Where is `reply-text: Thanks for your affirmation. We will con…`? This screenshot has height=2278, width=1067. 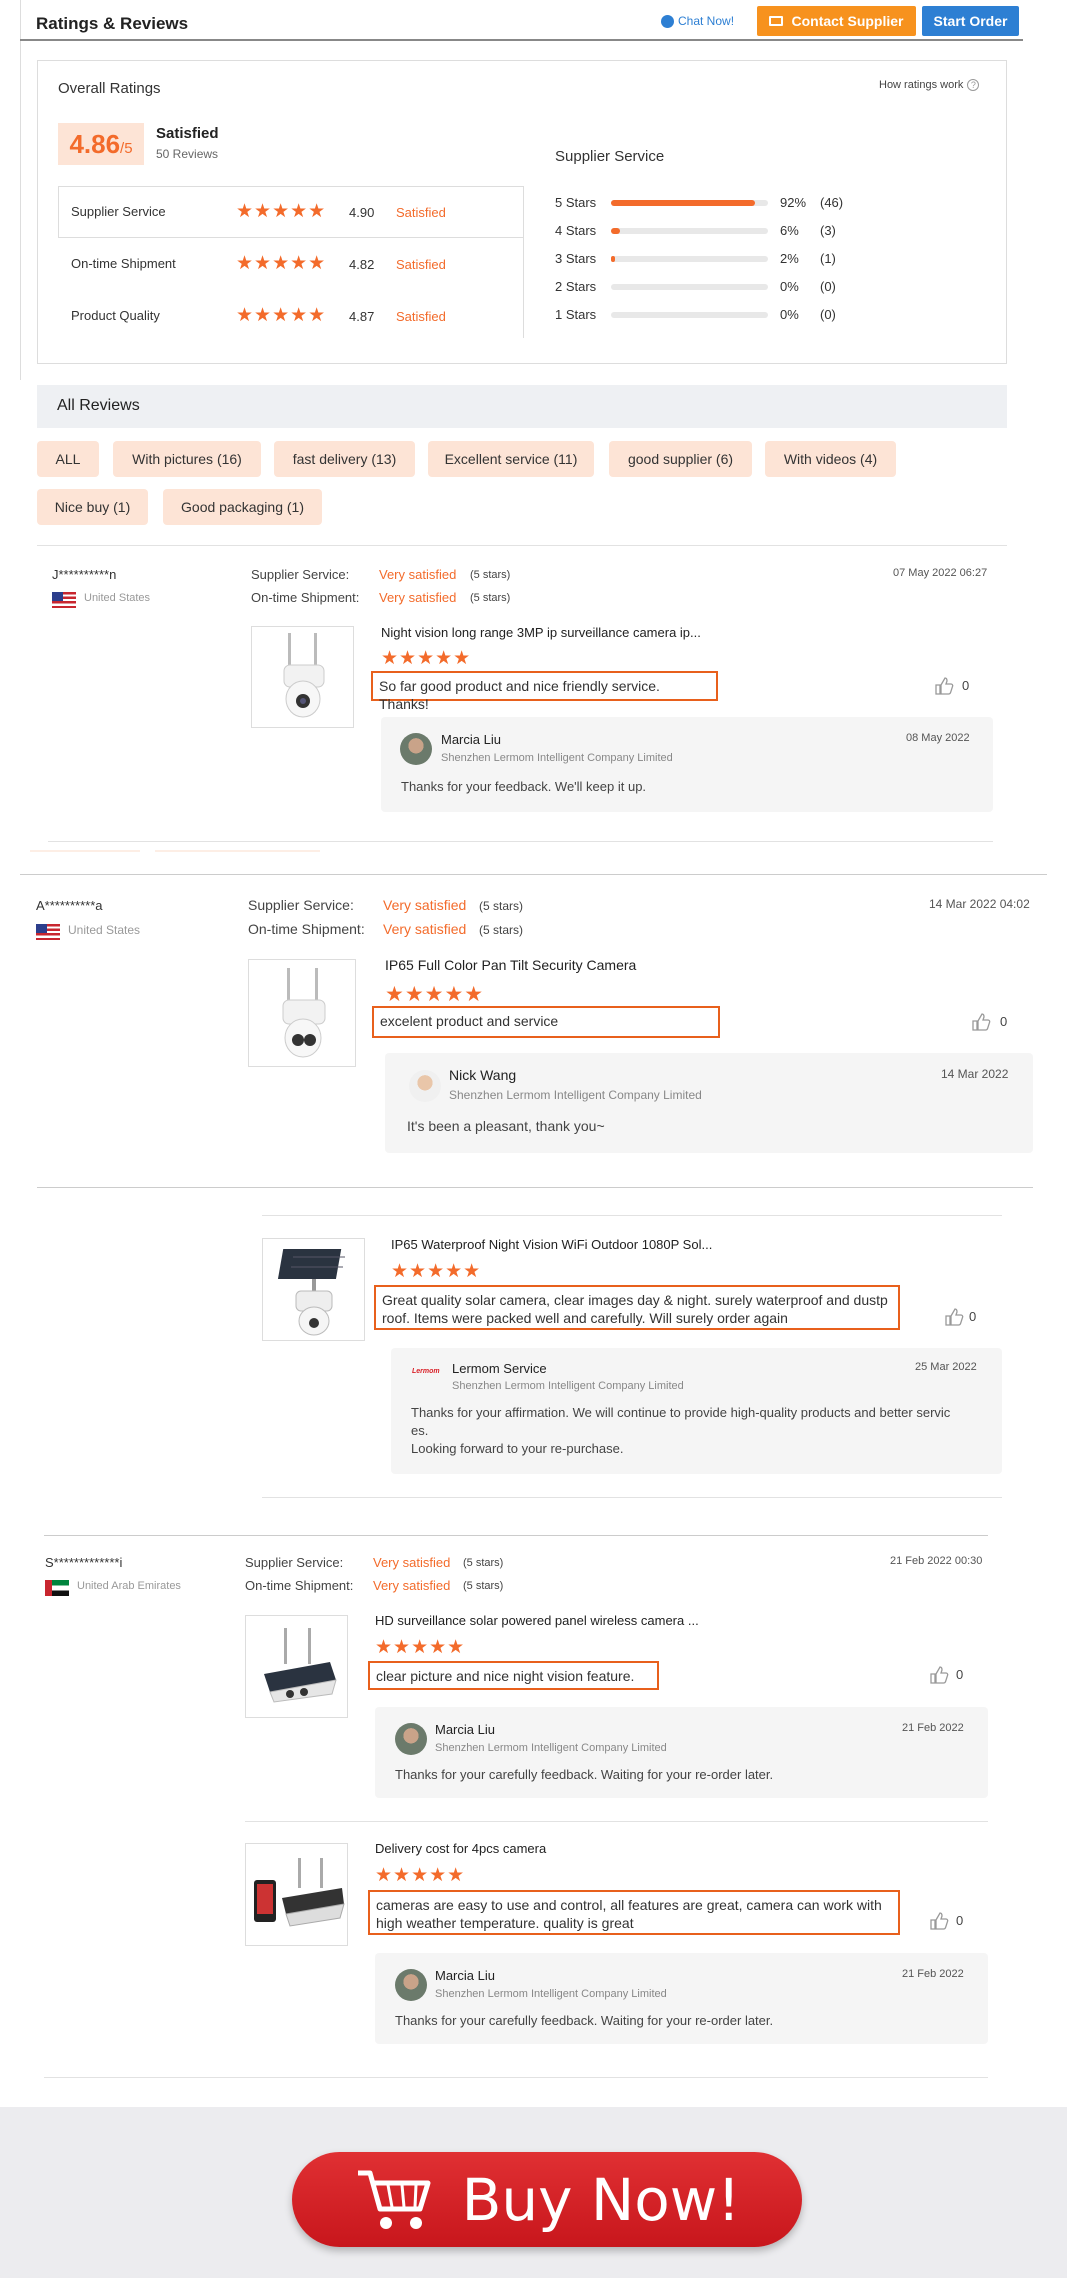 reply-text: Thanks for your affirmation. We will con… is located at coordinates (680, 1431).